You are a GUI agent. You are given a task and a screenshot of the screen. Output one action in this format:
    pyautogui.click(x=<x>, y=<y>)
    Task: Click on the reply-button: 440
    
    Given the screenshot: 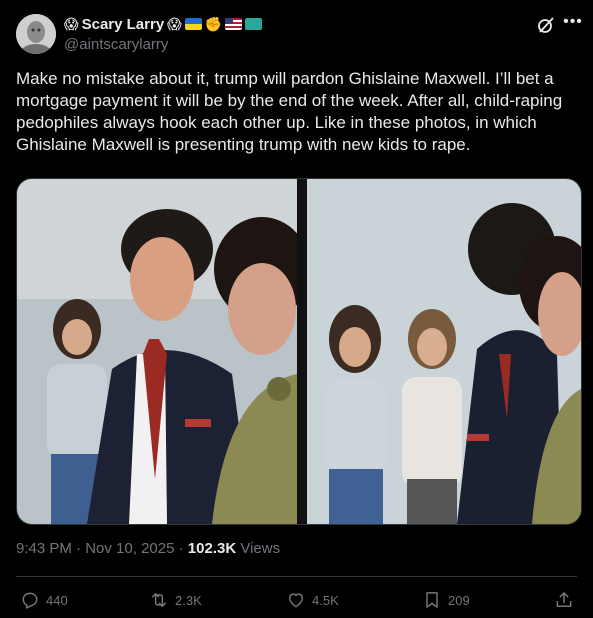 What is the action you would take?
    pyautogui.click(x=44, y=600)
    